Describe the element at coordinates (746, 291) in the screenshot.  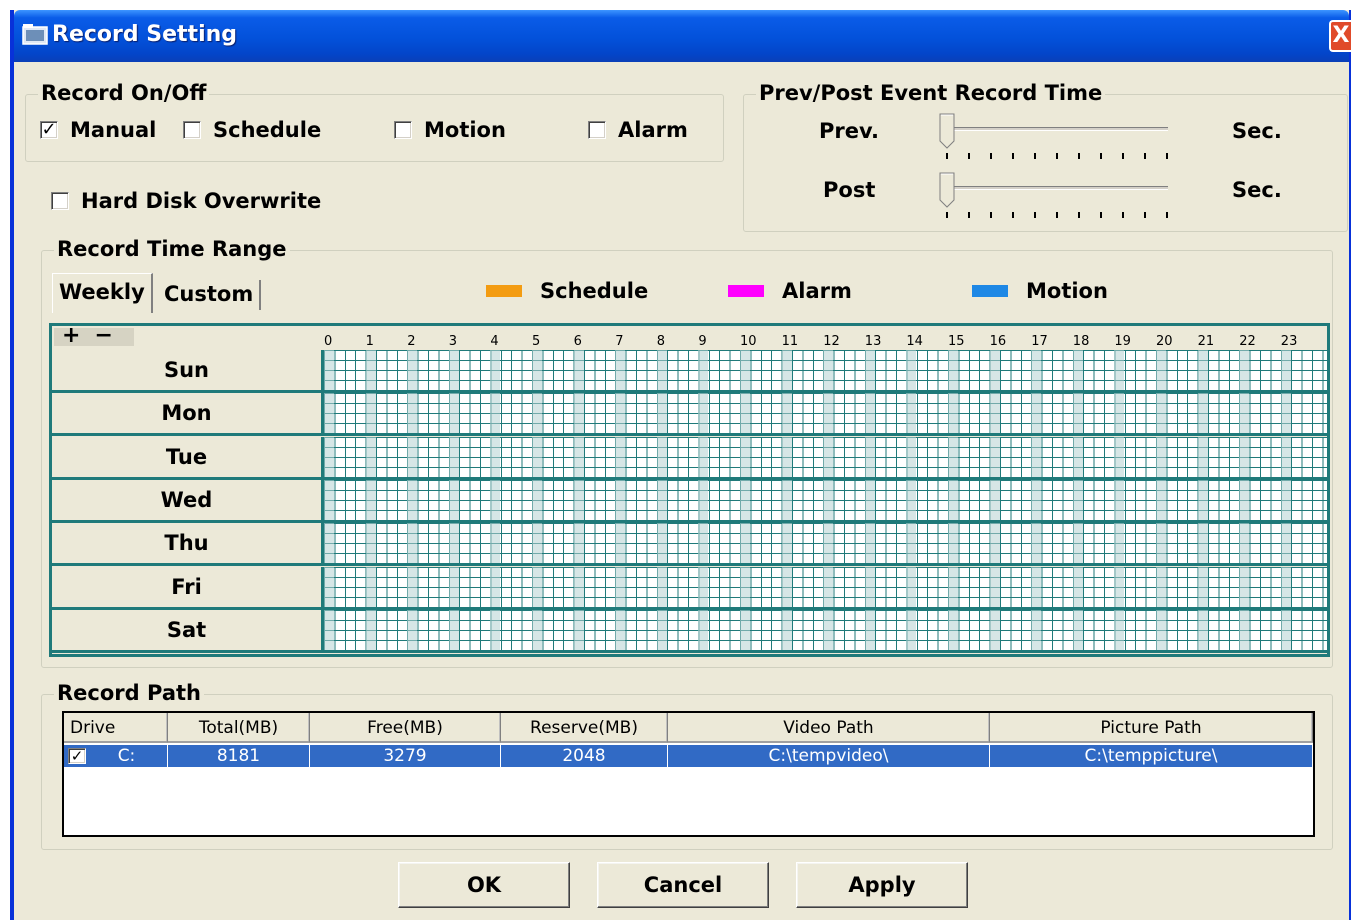
I see `alarm-swatch` at that location.